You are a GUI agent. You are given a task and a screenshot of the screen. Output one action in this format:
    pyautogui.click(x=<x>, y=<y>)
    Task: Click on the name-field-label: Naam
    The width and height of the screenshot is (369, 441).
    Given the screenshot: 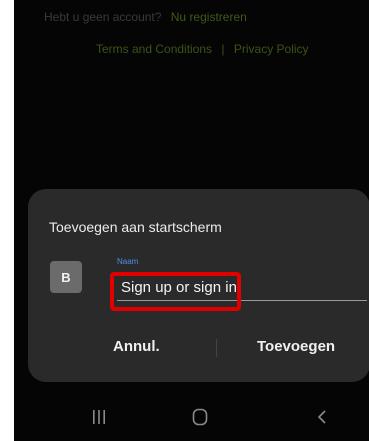 What is the action you would take?
    pyautogui.click(x=128, y=261)
    